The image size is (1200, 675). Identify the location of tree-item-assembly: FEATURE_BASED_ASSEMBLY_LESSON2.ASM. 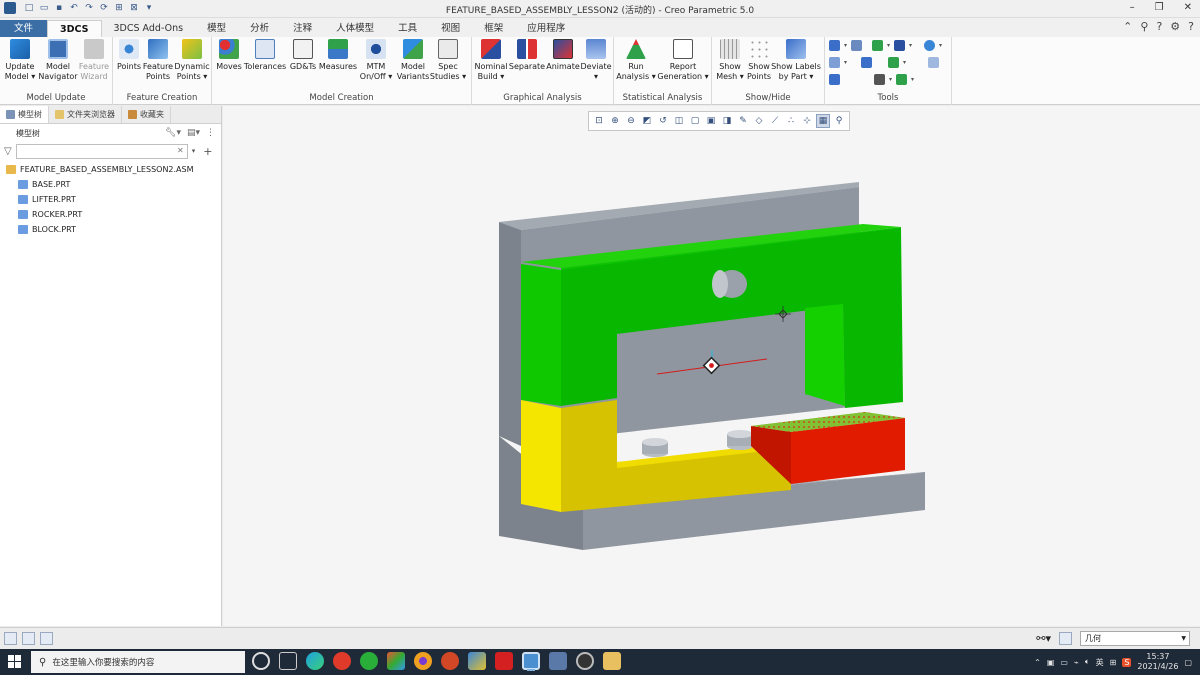
(110, 169).